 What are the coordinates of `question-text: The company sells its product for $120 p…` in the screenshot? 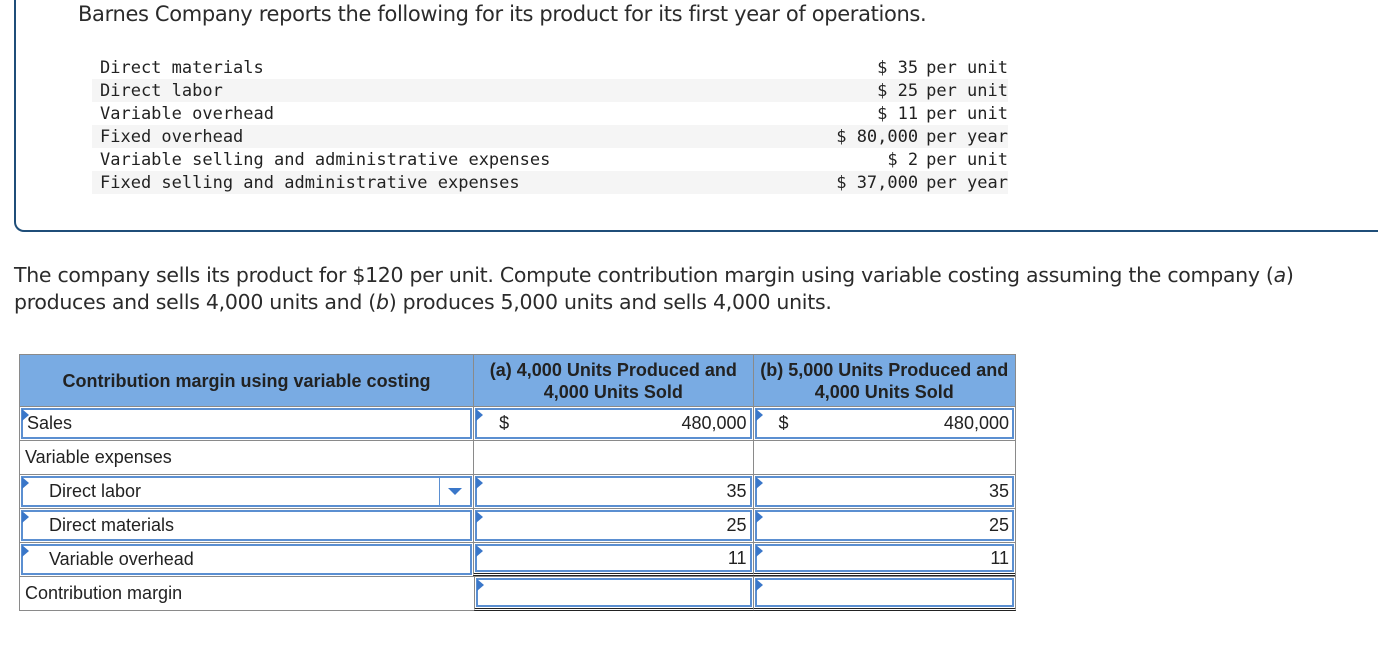 It's located at (689, 289).